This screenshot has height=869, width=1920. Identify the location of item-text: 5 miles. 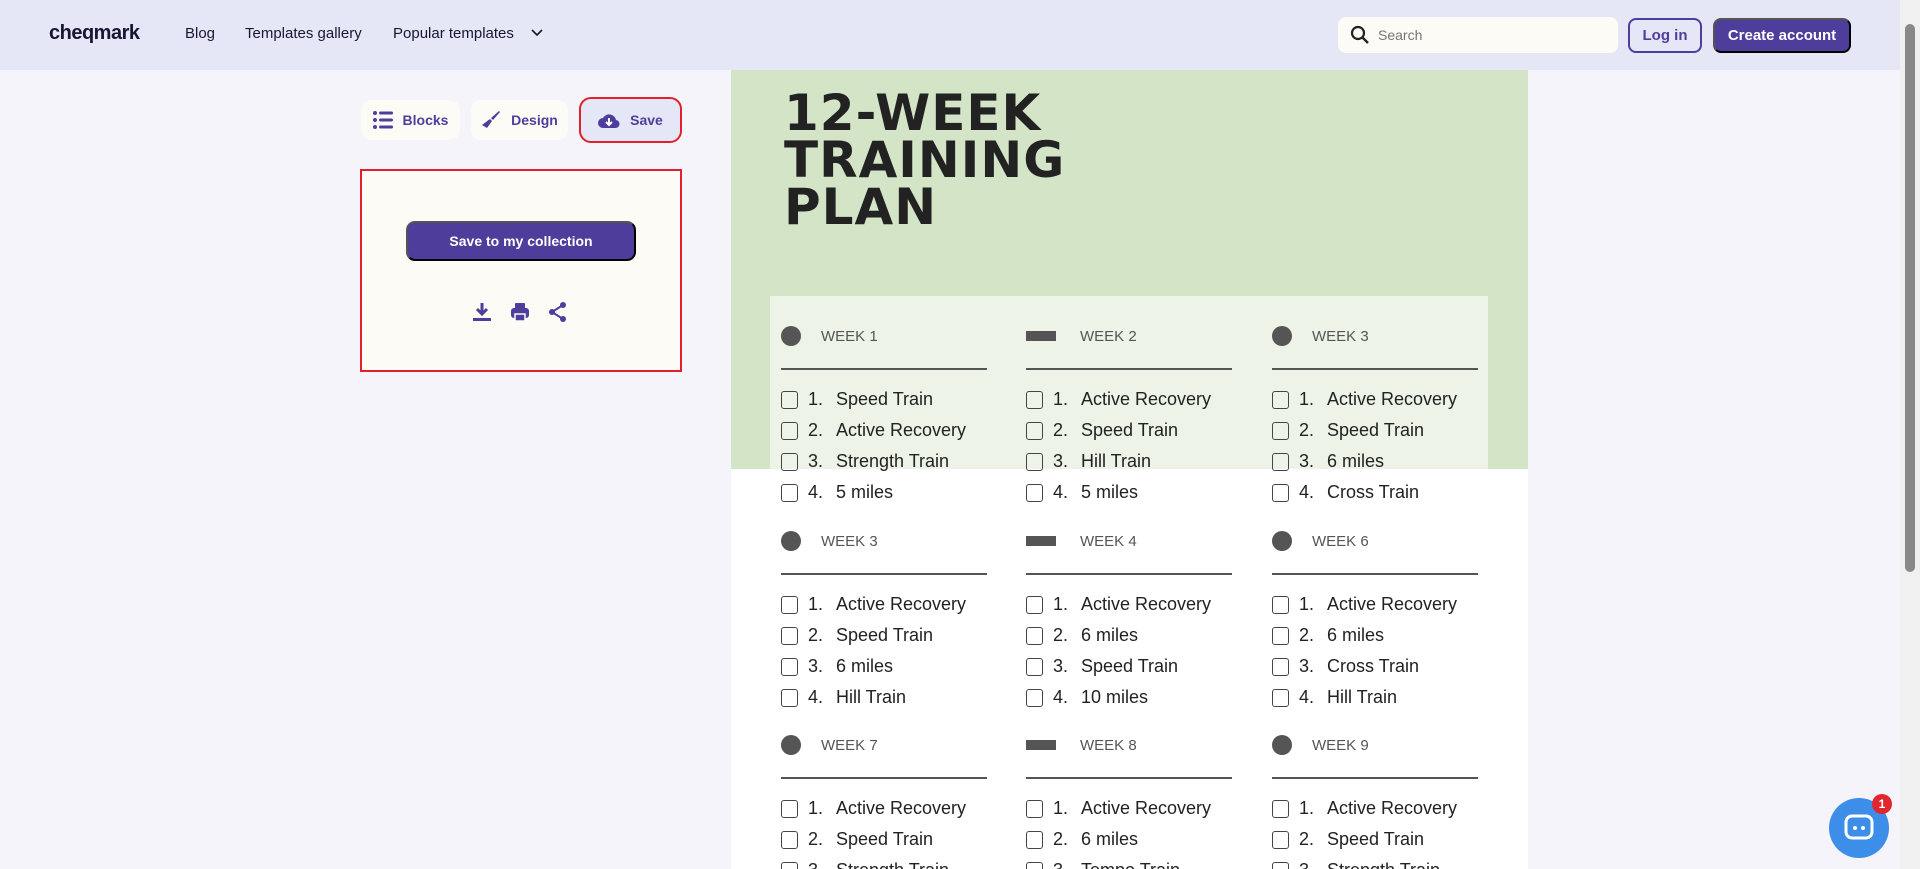
(1110, 492).